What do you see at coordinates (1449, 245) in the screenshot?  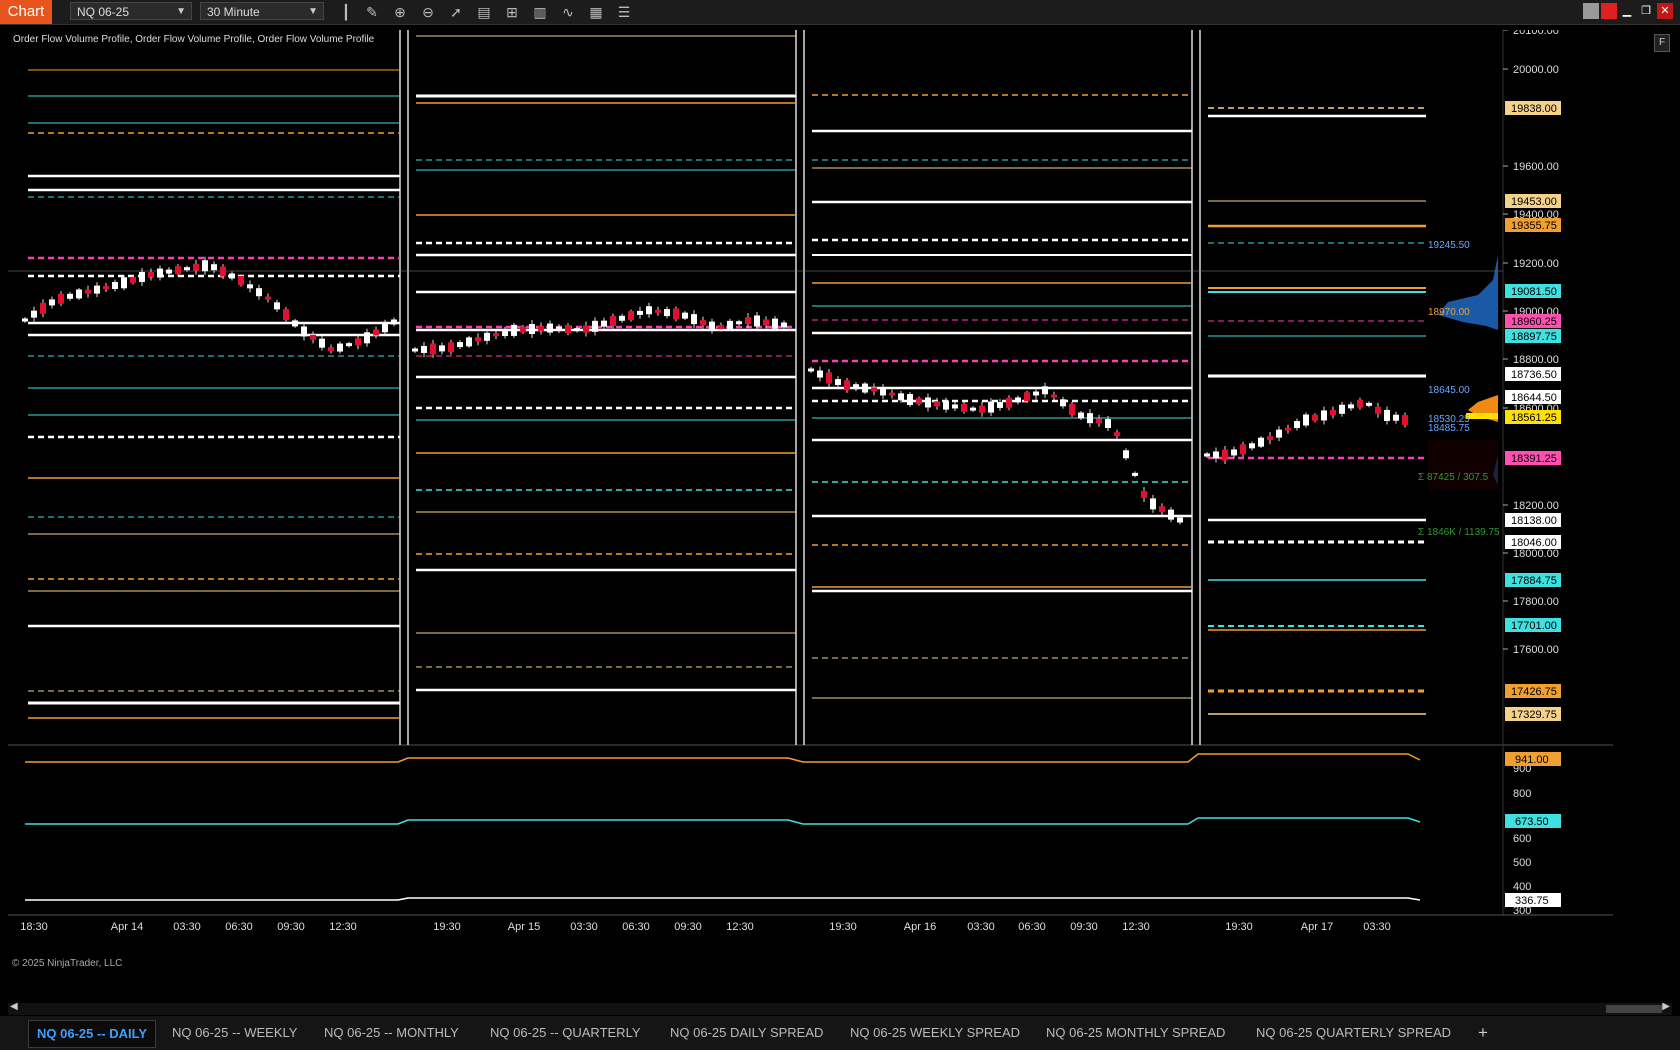 I see `profile-label: 19245.50` at bounding box center [1449, 245].